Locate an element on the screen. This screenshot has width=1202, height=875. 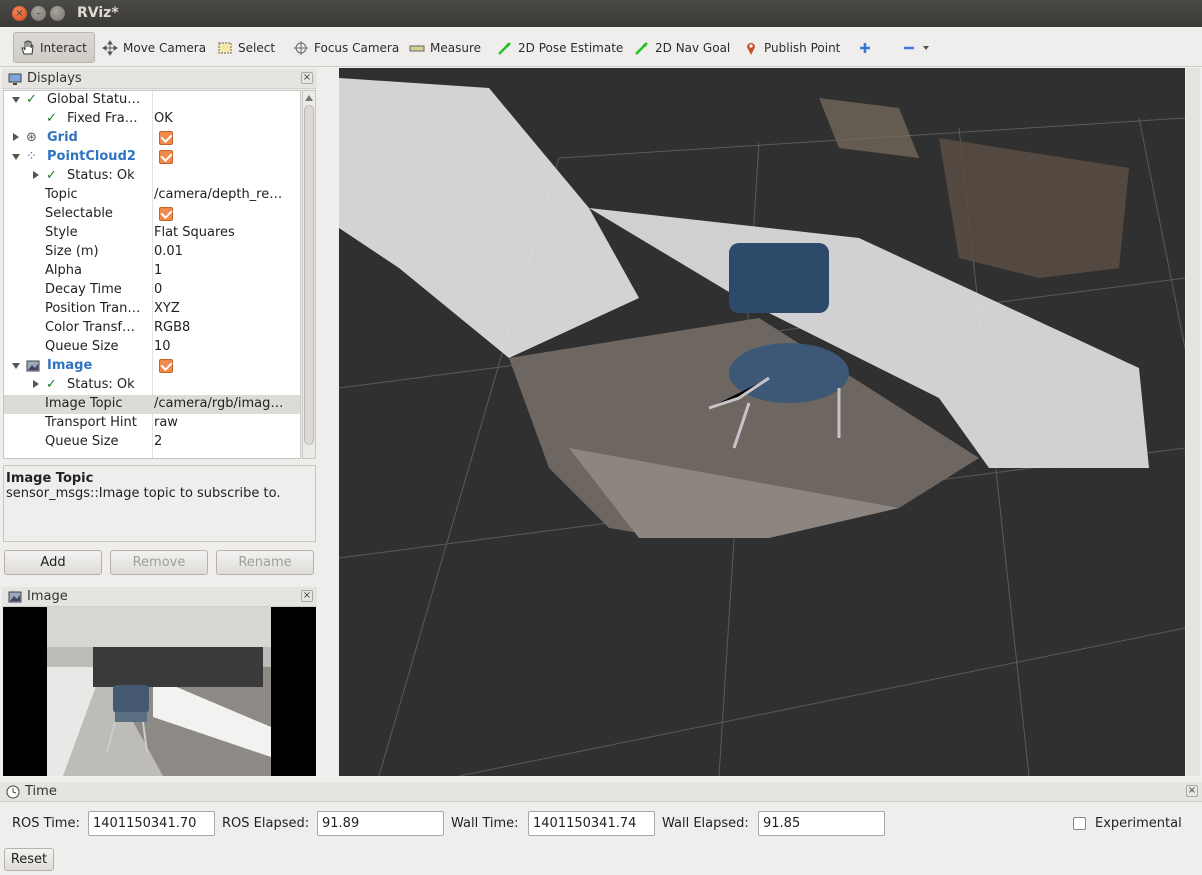
tree-row-decay-time: Decay Time 0 is located at coordinates (152, 290).